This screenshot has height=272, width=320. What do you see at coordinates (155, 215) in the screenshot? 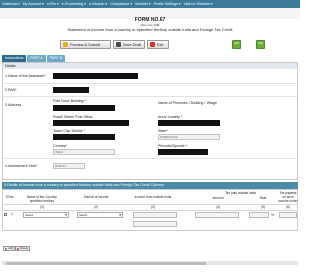
I see `income-input` at bounding box center [155, 215].